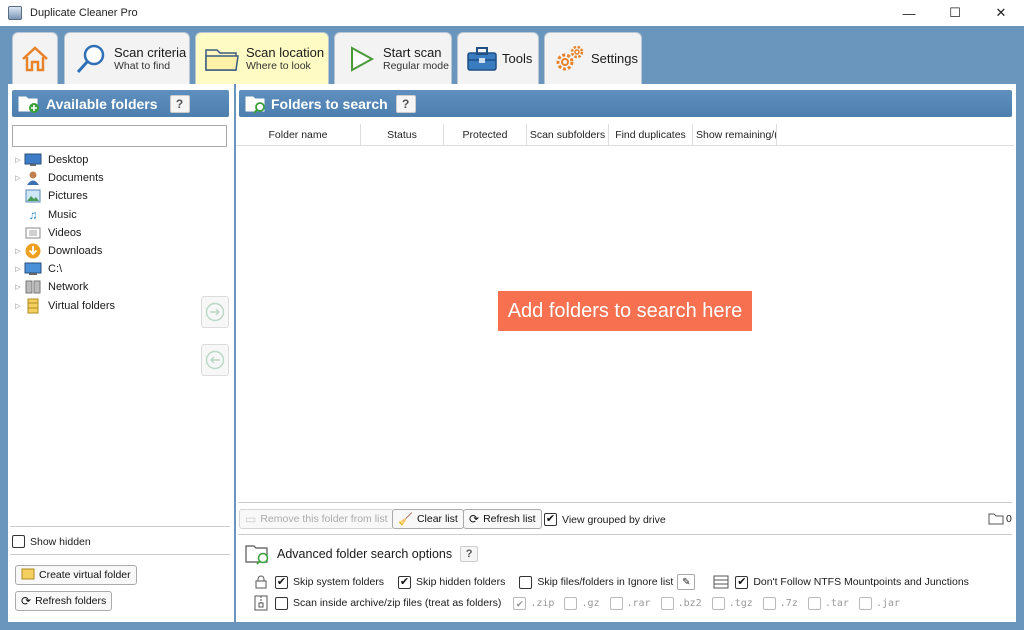 The width and height of the screenshot is (1024, 630). Describe the element at coordinates (909, 13) in the screenshot. I see `minimize-button: —` at that location.